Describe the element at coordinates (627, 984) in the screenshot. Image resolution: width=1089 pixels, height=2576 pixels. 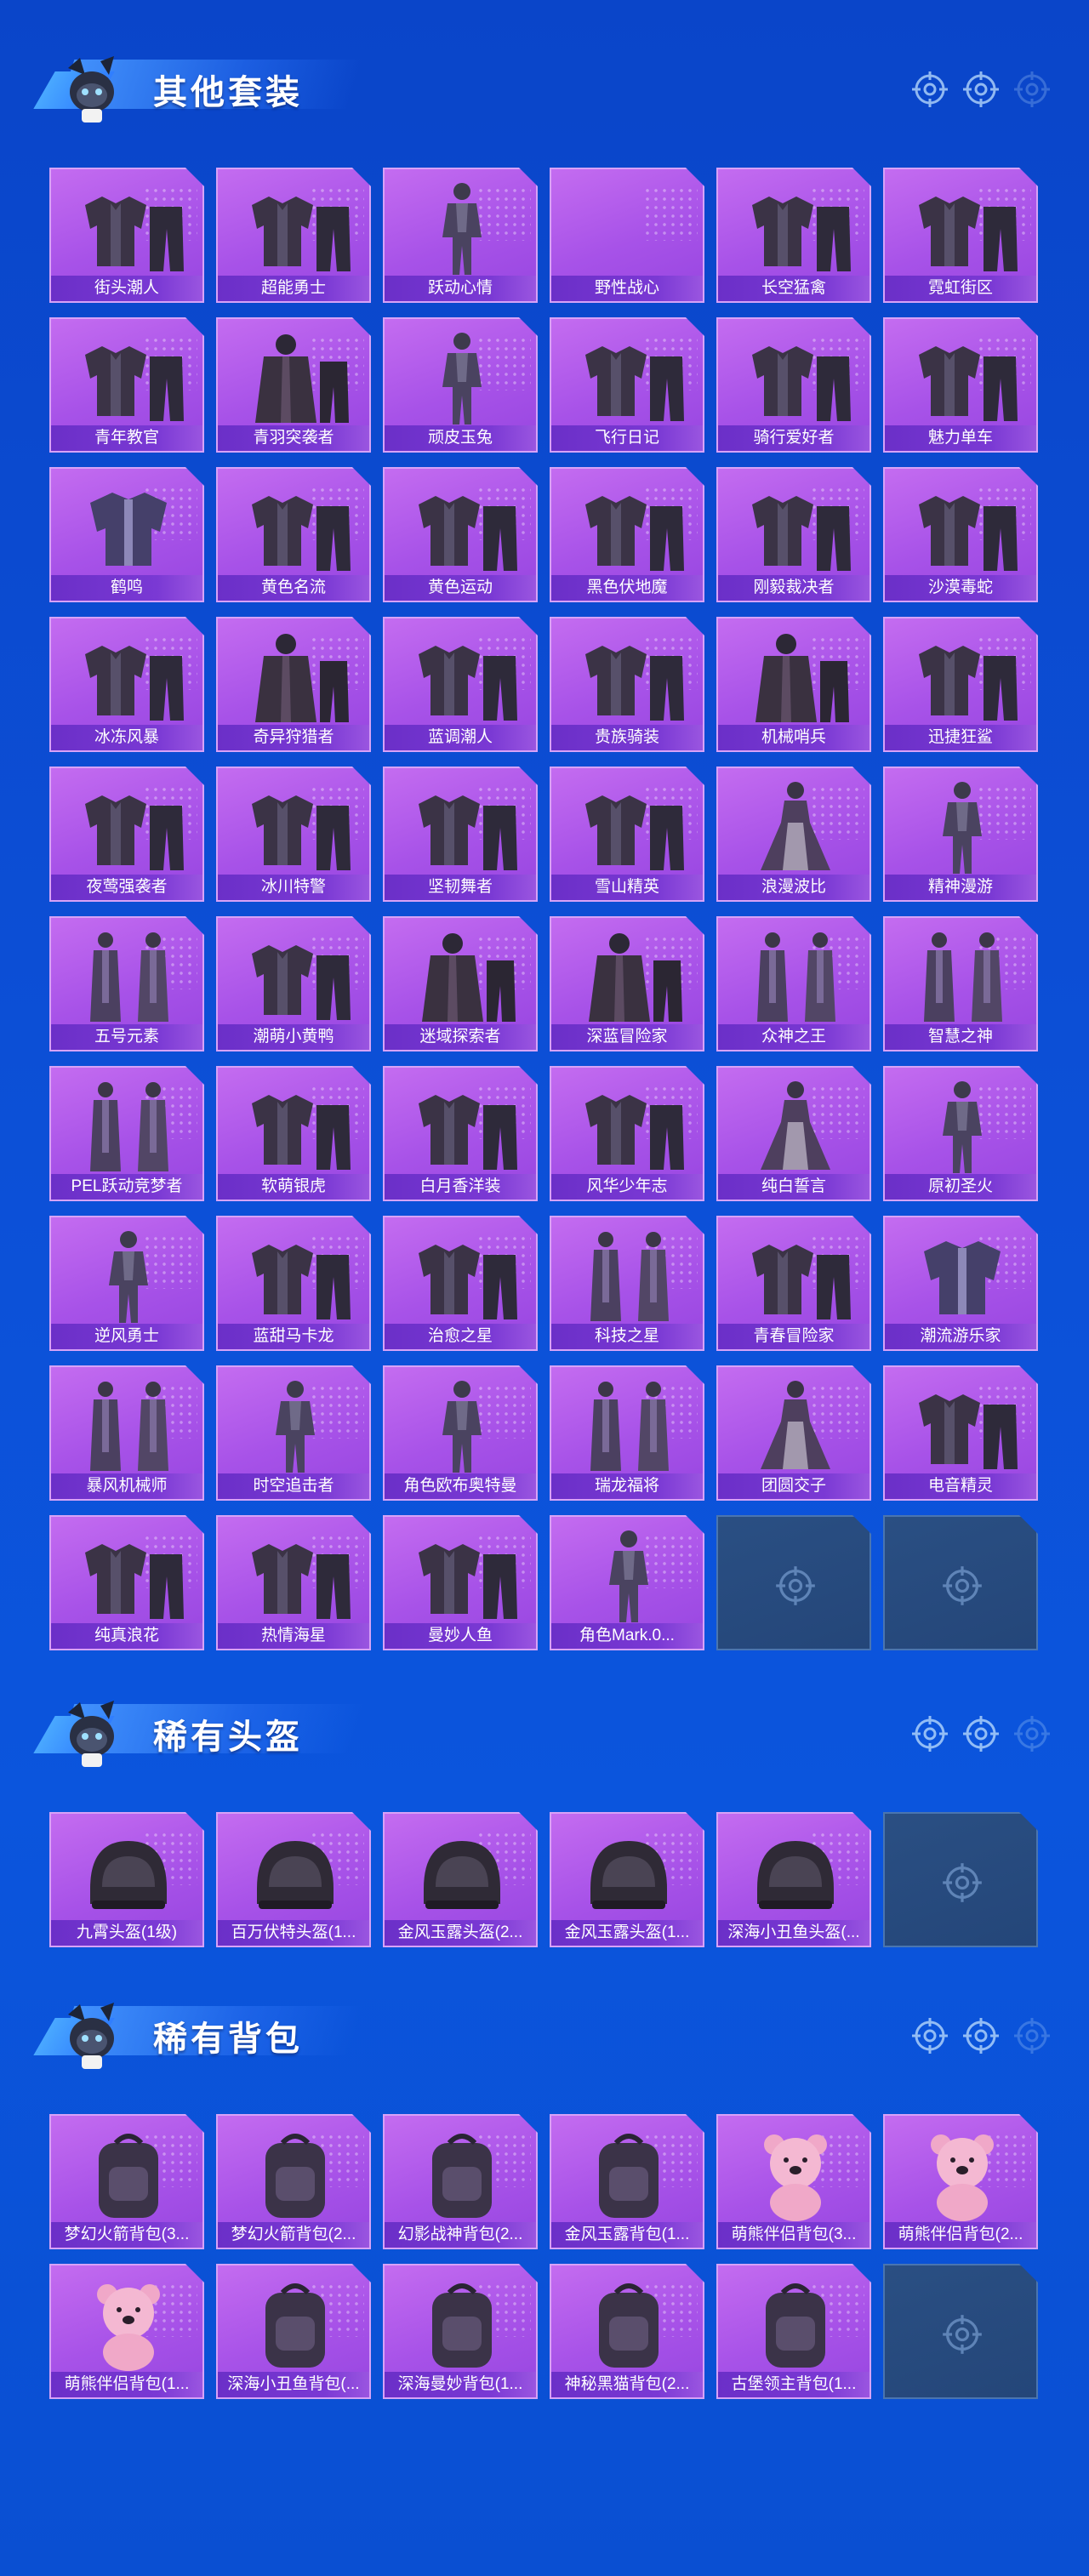
I see `item-card: 深蓝冒险家` at that location.